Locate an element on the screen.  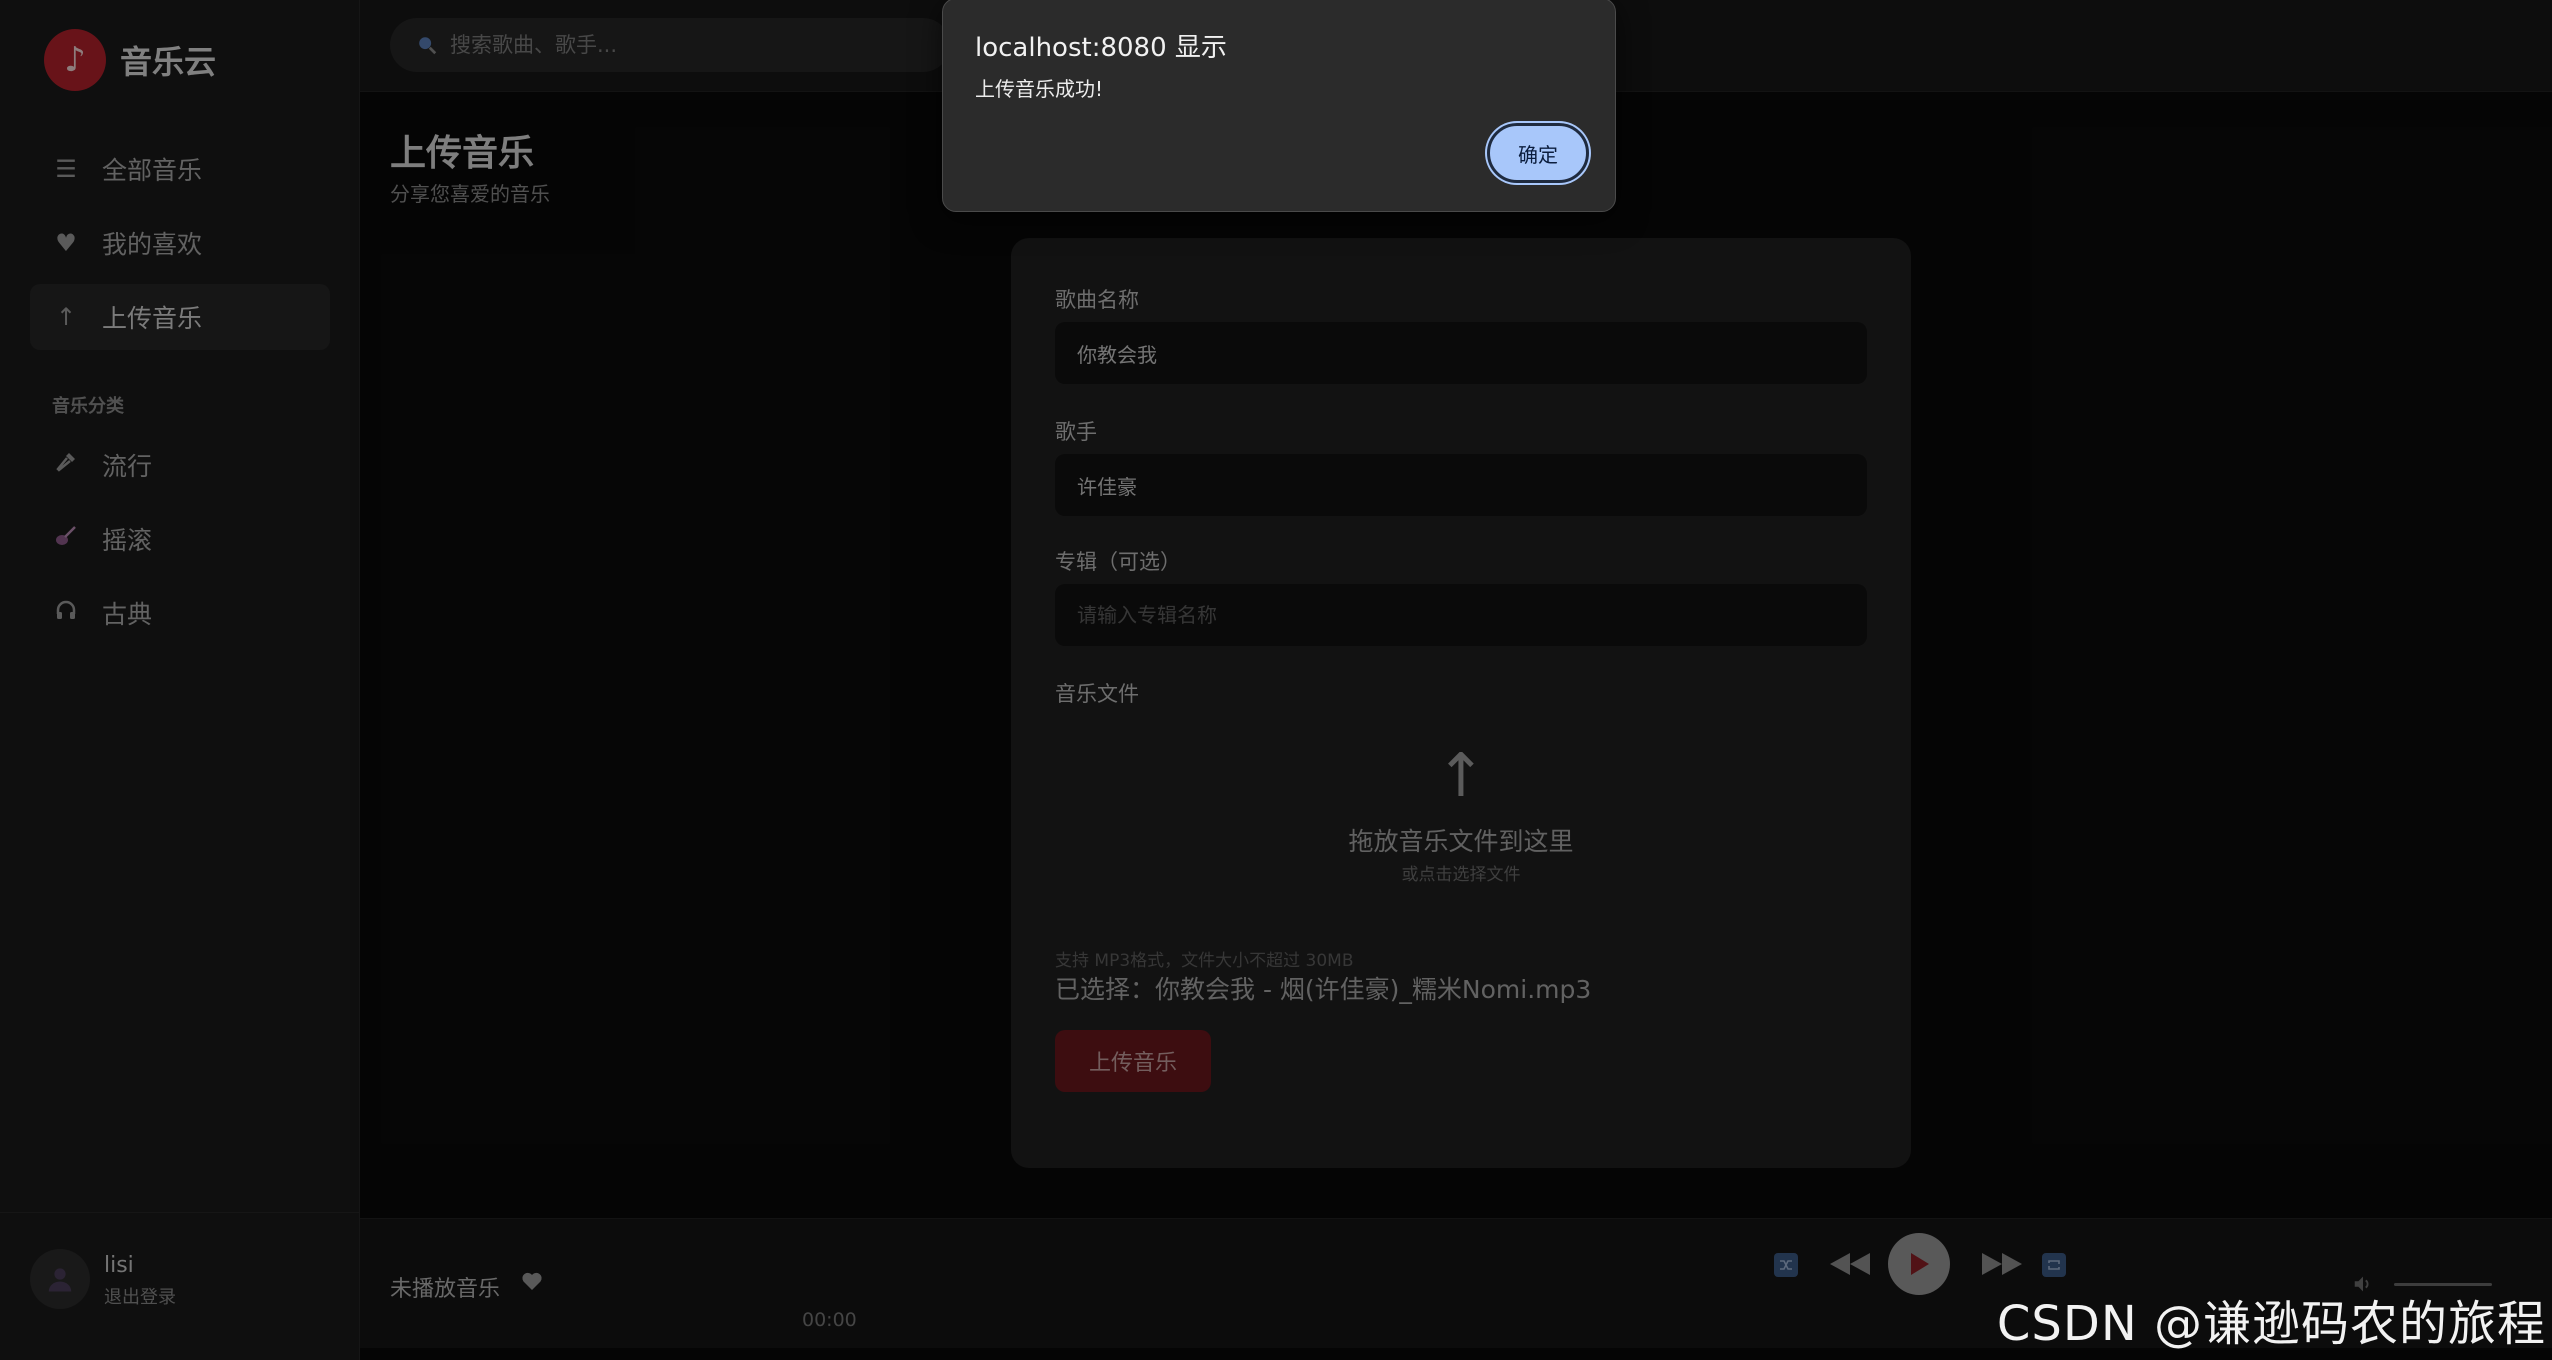
alert-dialog: localhost:8080 显示 上传音乐成功! 确定 is located at coordinates (1279, 106).